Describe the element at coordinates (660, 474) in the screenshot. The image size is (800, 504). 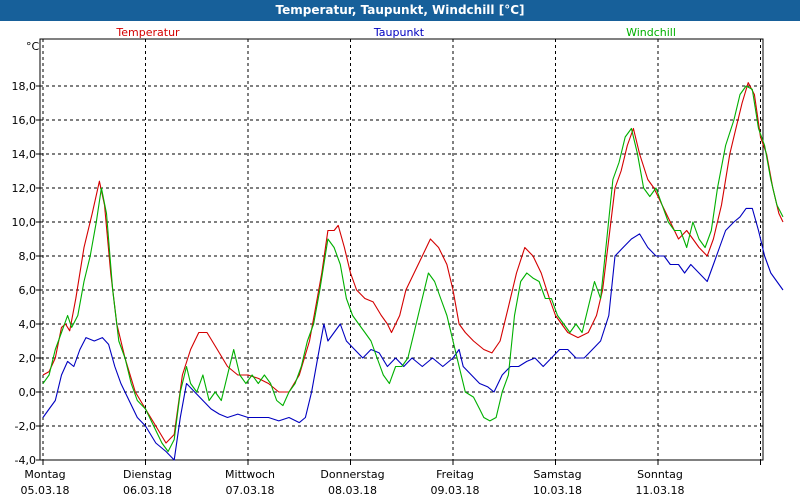
I see `x-day-label: Sonntag` at that location.